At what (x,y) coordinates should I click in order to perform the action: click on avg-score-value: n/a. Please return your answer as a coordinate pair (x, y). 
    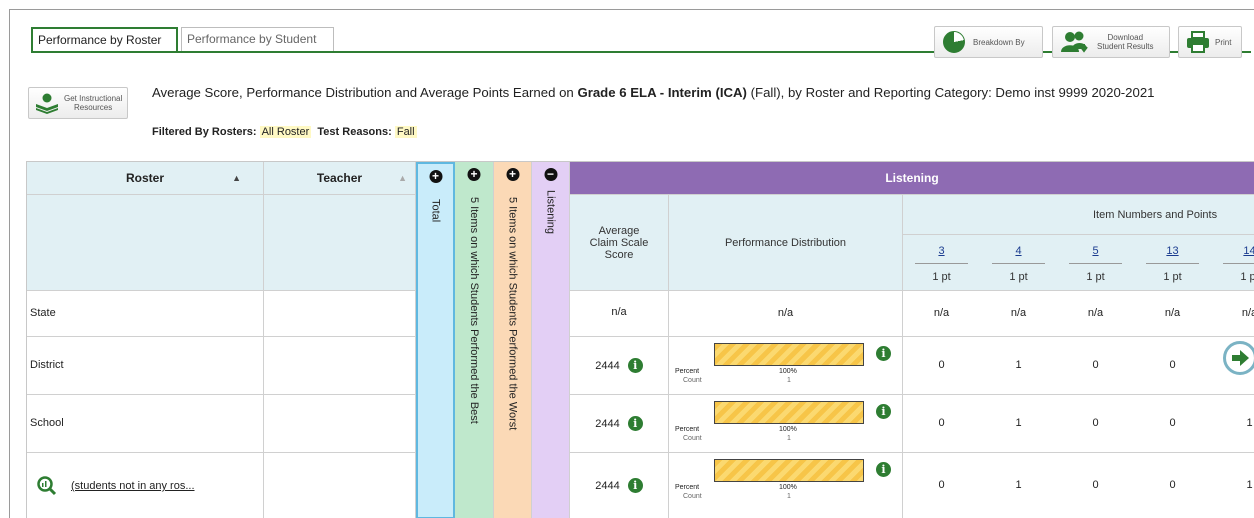
    Looking at the image, I should click on (619, 312).